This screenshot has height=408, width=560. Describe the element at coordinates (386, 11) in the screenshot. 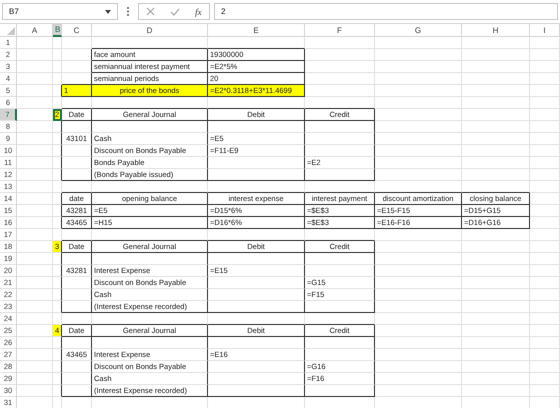

I see `formula-input: 2` at that location.